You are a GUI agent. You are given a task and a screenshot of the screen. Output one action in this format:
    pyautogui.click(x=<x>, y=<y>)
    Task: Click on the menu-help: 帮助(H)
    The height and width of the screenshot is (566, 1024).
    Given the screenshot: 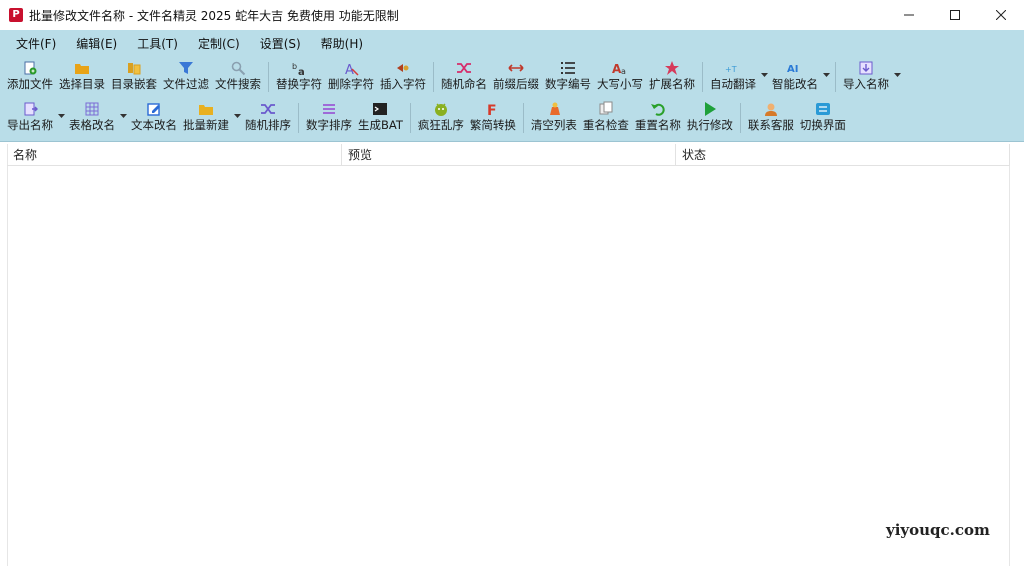 What is the action you would take?
    pyautogui.click(x=342, y=44)
    